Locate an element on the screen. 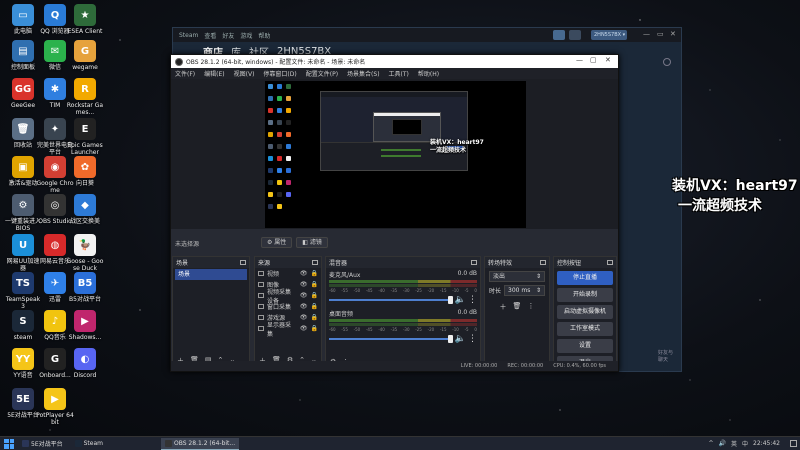  steam-close-icon: ✕ is located at coordinates (673, 34).